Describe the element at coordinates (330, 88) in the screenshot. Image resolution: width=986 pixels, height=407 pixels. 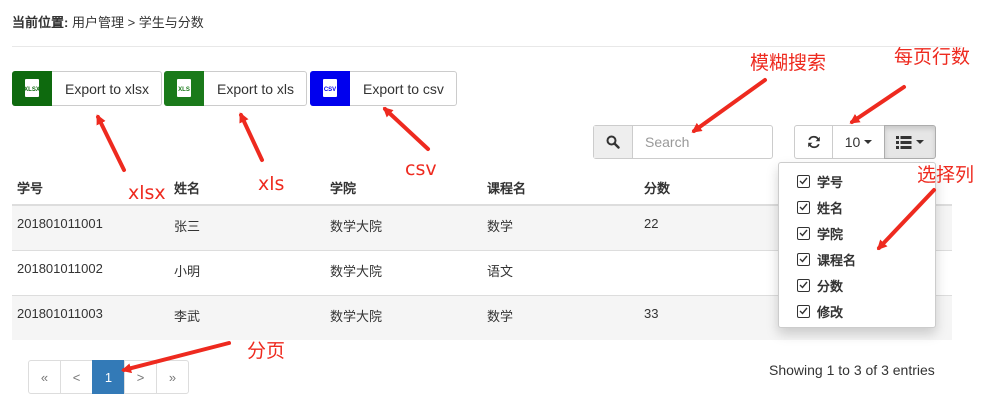
I see `csv-file-icon: CSV` at that location.